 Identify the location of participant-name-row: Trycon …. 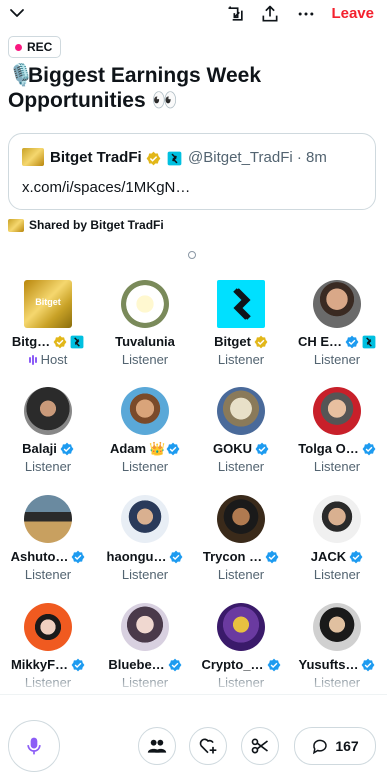
(241, 556).